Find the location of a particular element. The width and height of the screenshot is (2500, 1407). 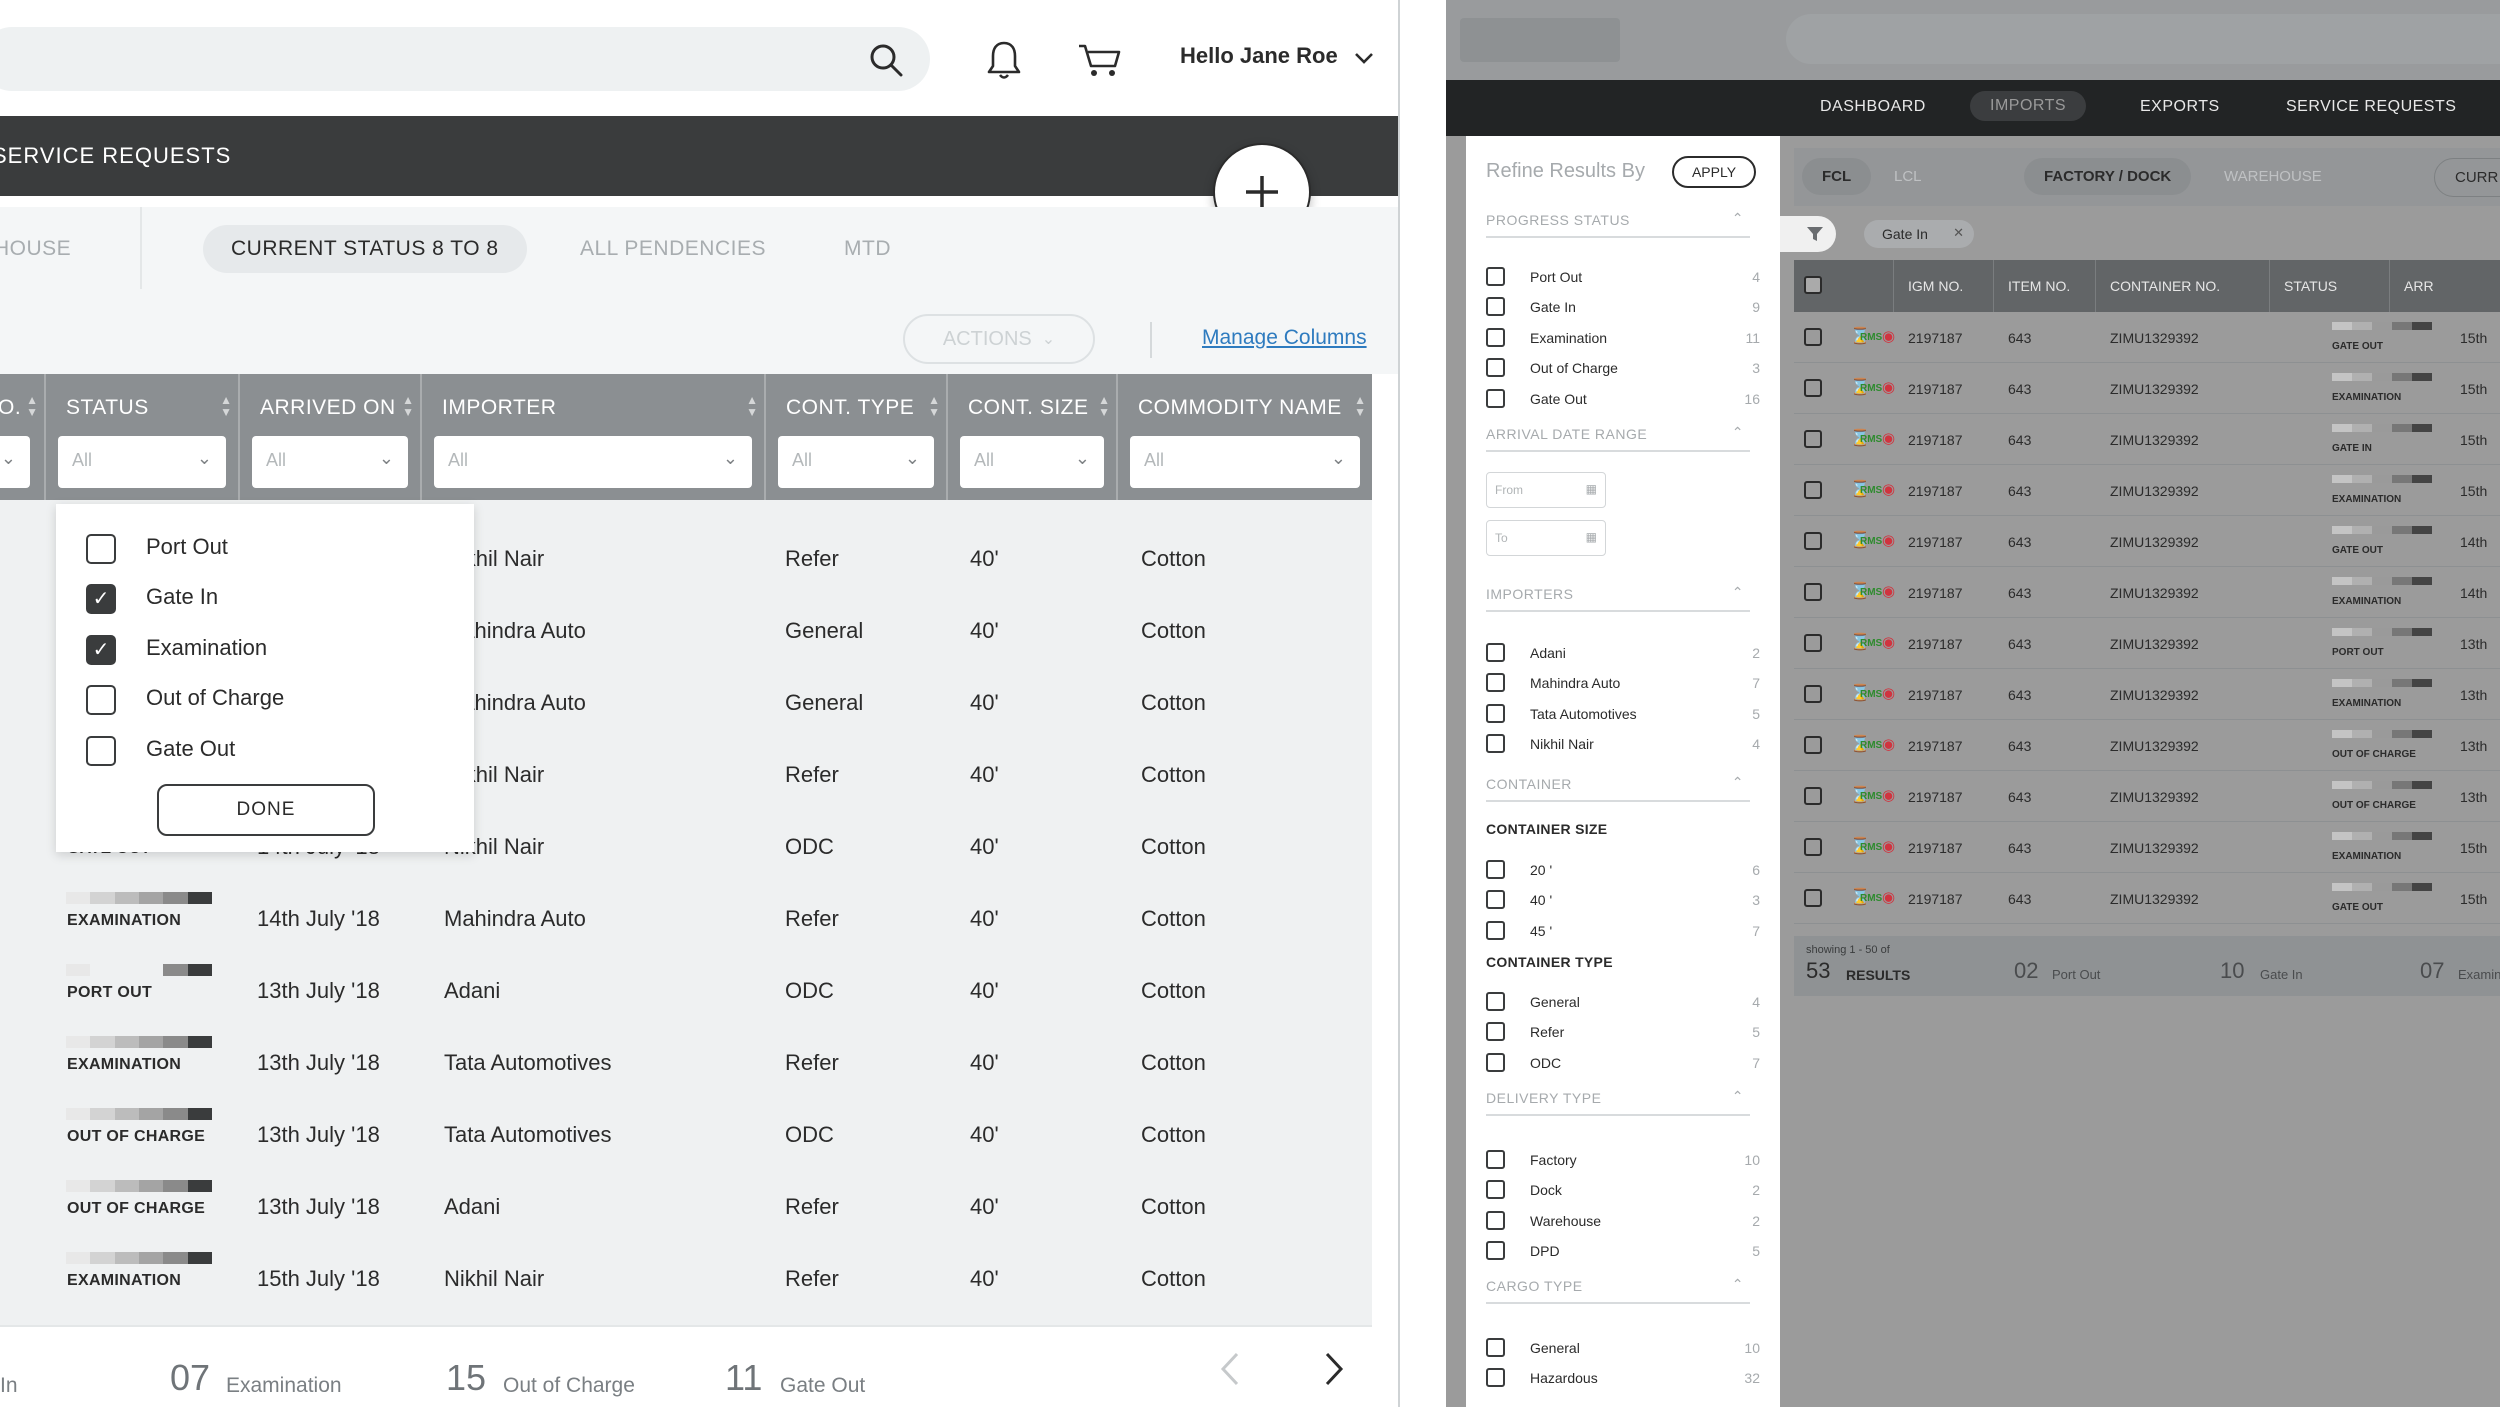

tab-fcl: FCL is located at coordinates (1837, 176).